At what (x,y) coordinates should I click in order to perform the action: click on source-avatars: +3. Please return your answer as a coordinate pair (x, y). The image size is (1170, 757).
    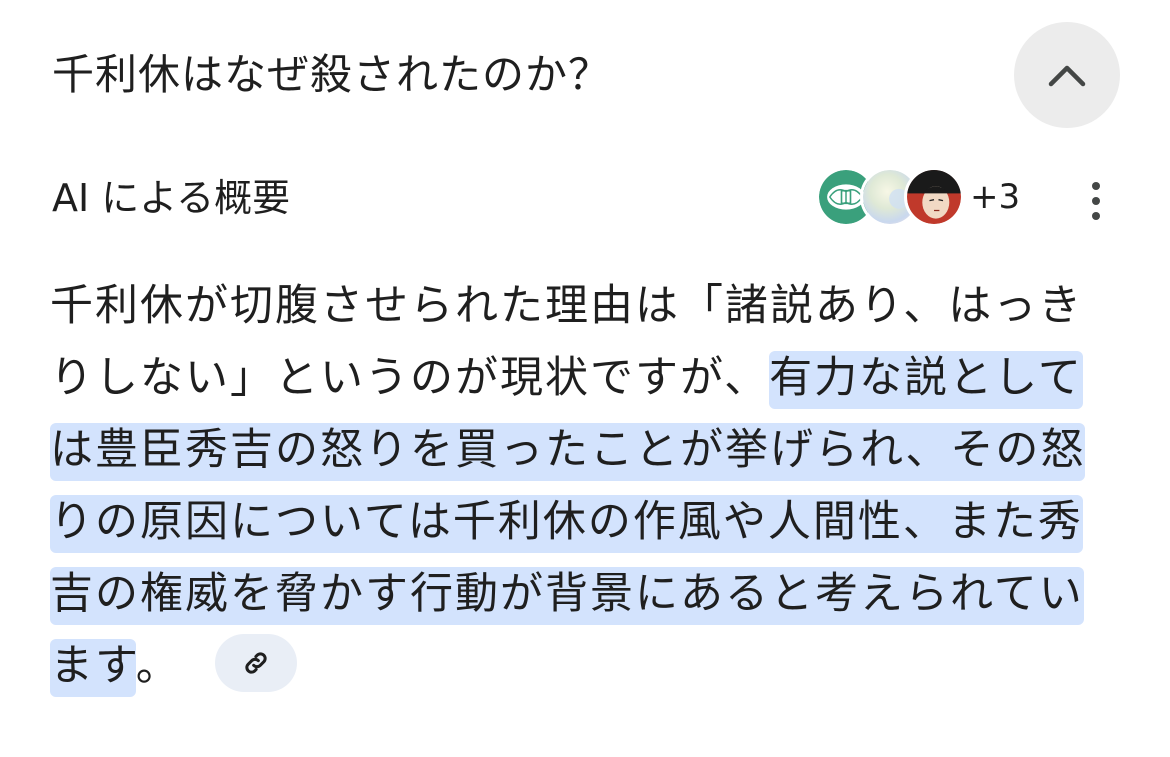
    Looking at the image, I should click on (918, 197).